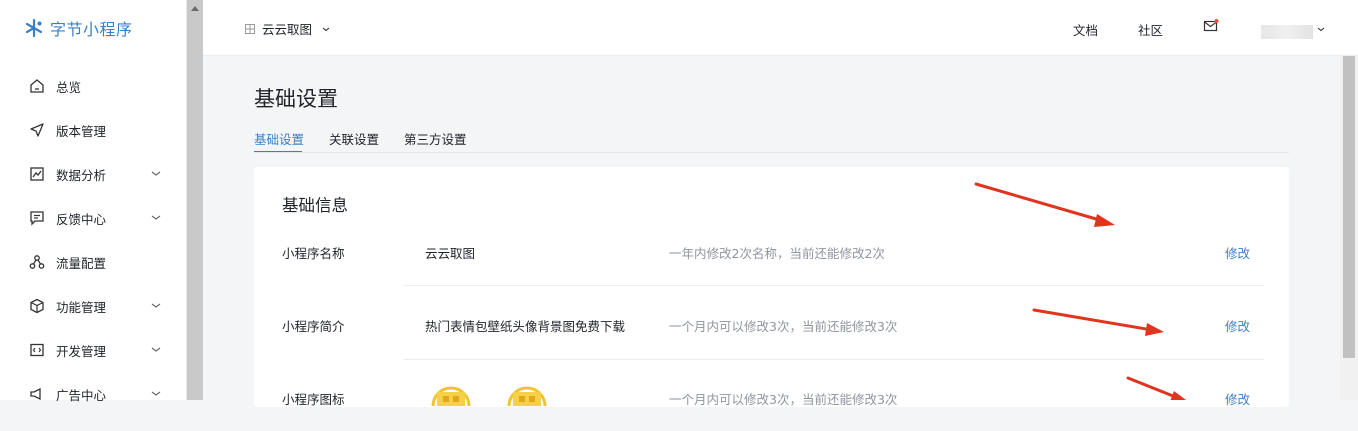  What do you see at coordinates (81, 131) in the screenshot?
I see `sidebar-item-label: 版本管理` at bounding box center [81, 131].